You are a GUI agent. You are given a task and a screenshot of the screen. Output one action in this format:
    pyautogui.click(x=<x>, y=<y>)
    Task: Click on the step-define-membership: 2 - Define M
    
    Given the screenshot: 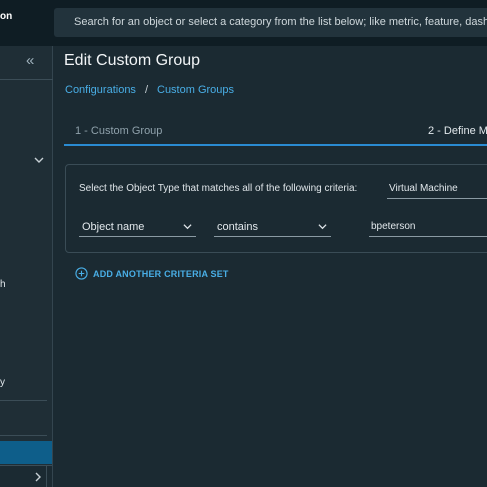 What is the action you would take?
    pyautogui.click(x=457, y=131)
    